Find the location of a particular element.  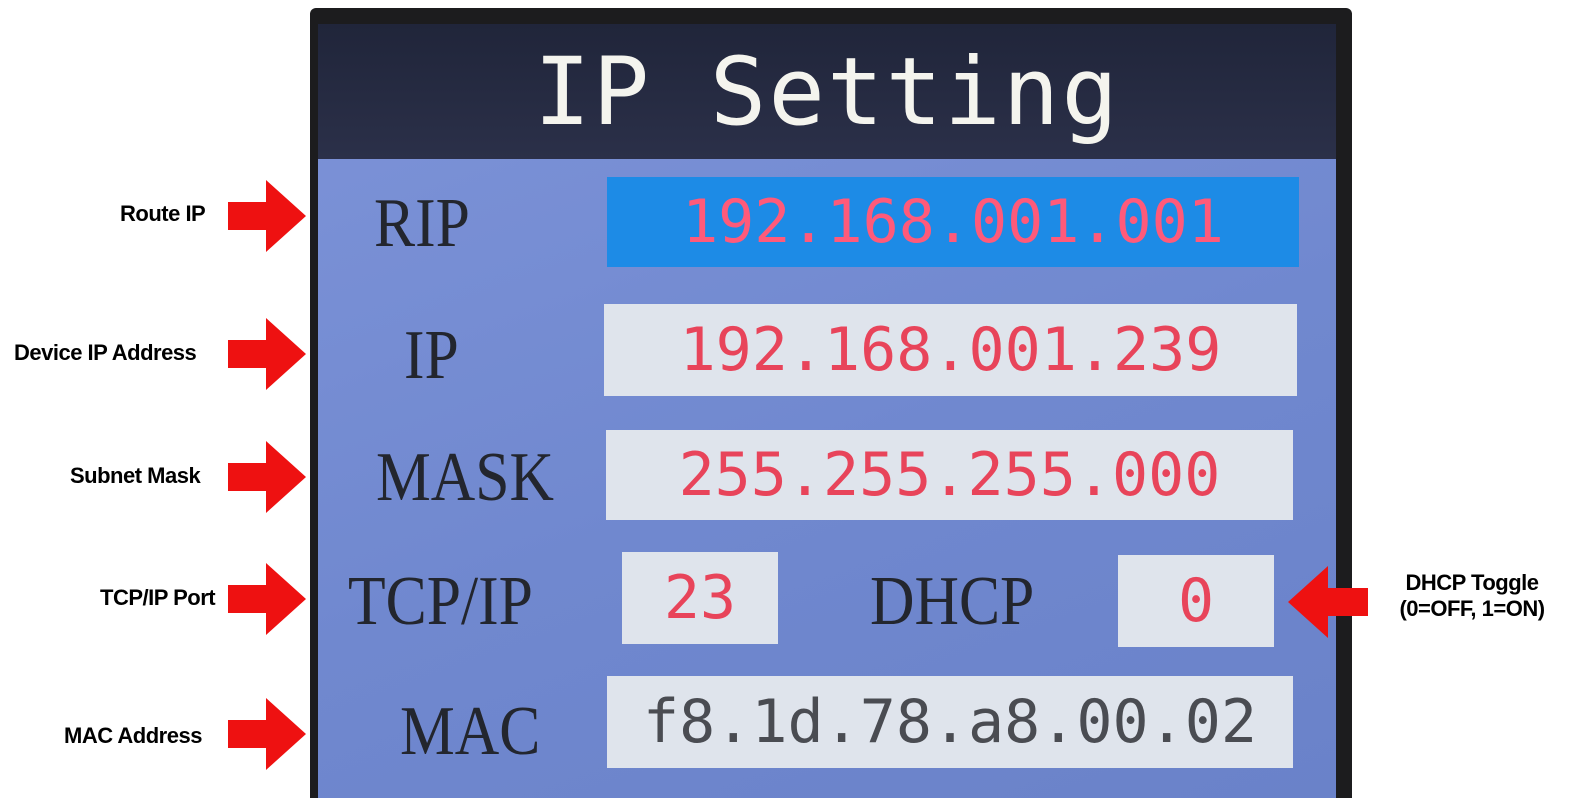

tcp-port-field: 23 is located at coordinates (700, 598).